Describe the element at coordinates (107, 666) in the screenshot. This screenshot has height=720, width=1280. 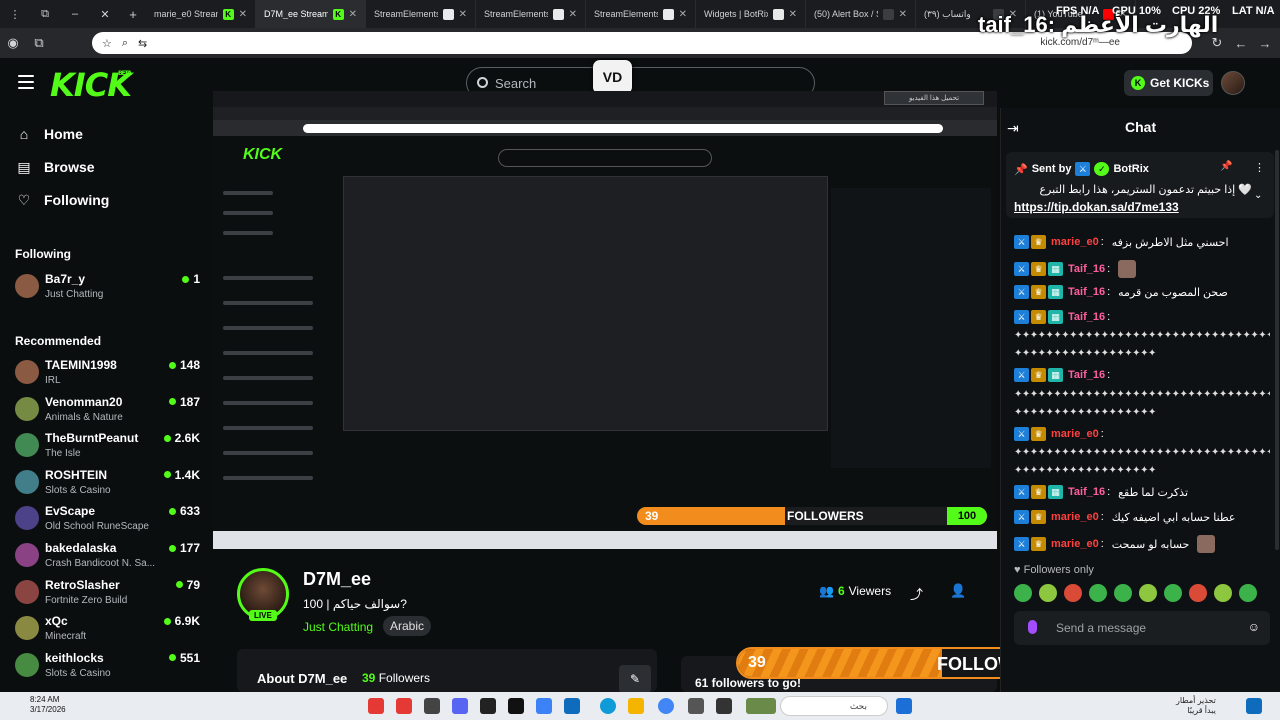
I see `sidebar-channel: keithlocks Slots & Casino 551` at that location.